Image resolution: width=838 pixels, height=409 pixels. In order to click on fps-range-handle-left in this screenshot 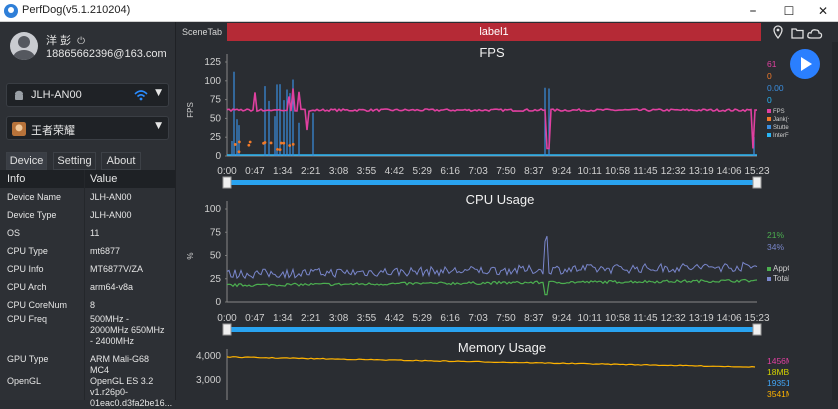, I will do `click(227, 182)`.